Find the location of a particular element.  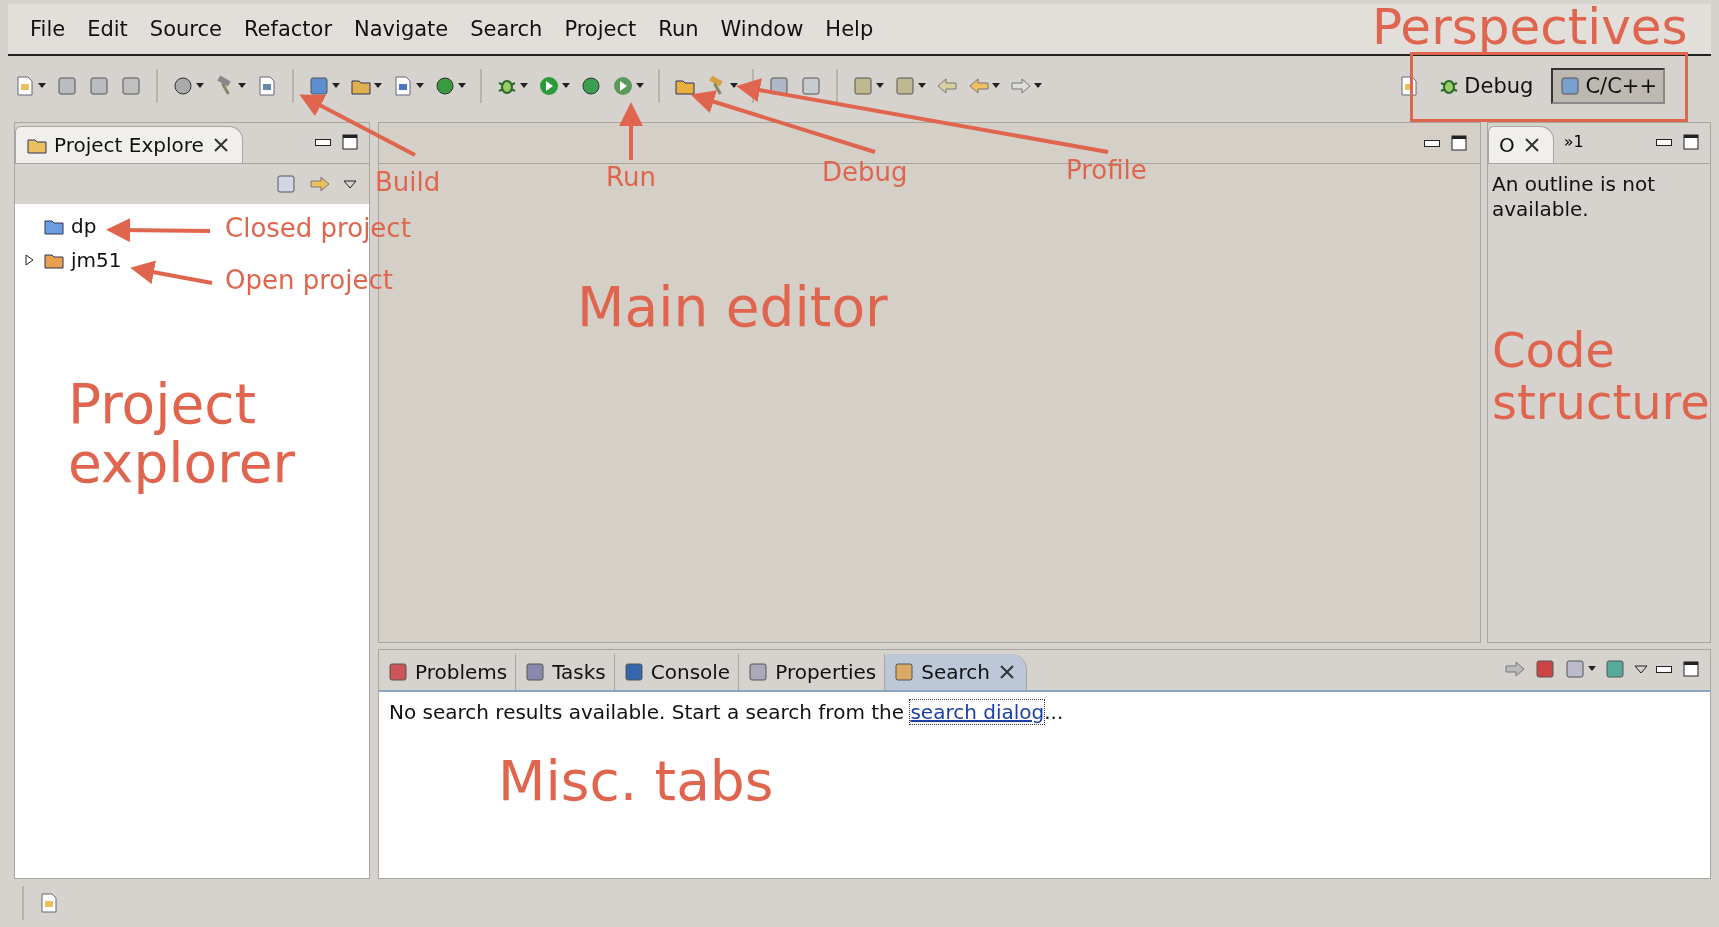

menu-item: Navigate is located at coordinates (401, 29).